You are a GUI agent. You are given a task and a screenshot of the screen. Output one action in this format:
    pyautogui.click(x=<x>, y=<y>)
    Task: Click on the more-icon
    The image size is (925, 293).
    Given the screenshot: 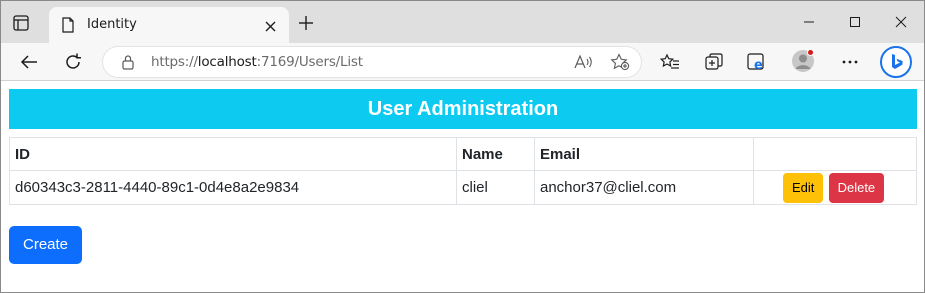 What is the action you would take?
    pyautogui.click(x=851, y=62)
    